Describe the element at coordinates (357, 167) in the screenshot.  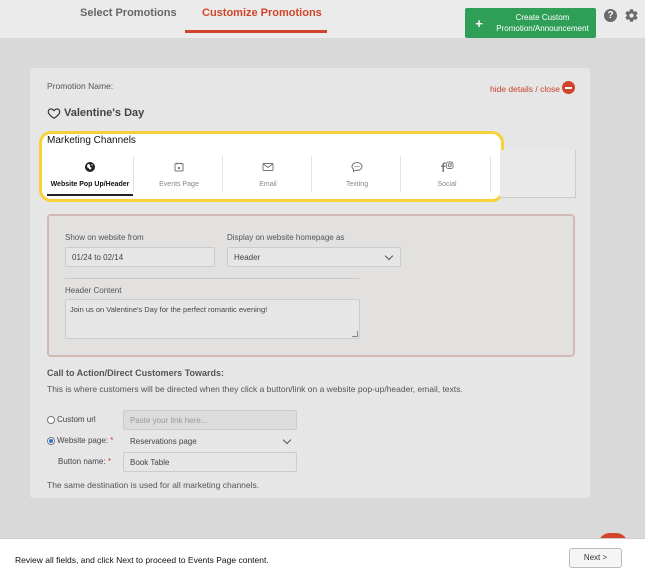
I see `chat-bubble-icon` at that location.